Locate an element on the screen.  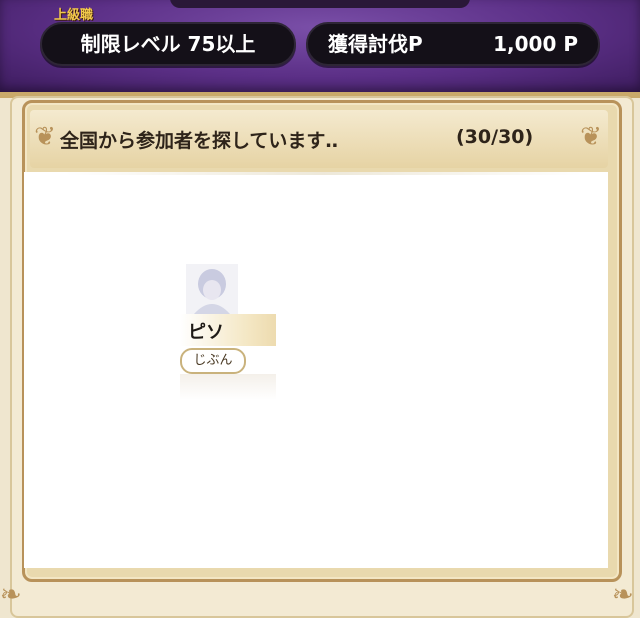
player-card: ピソ じぶん is located at coordinates (228, 332).